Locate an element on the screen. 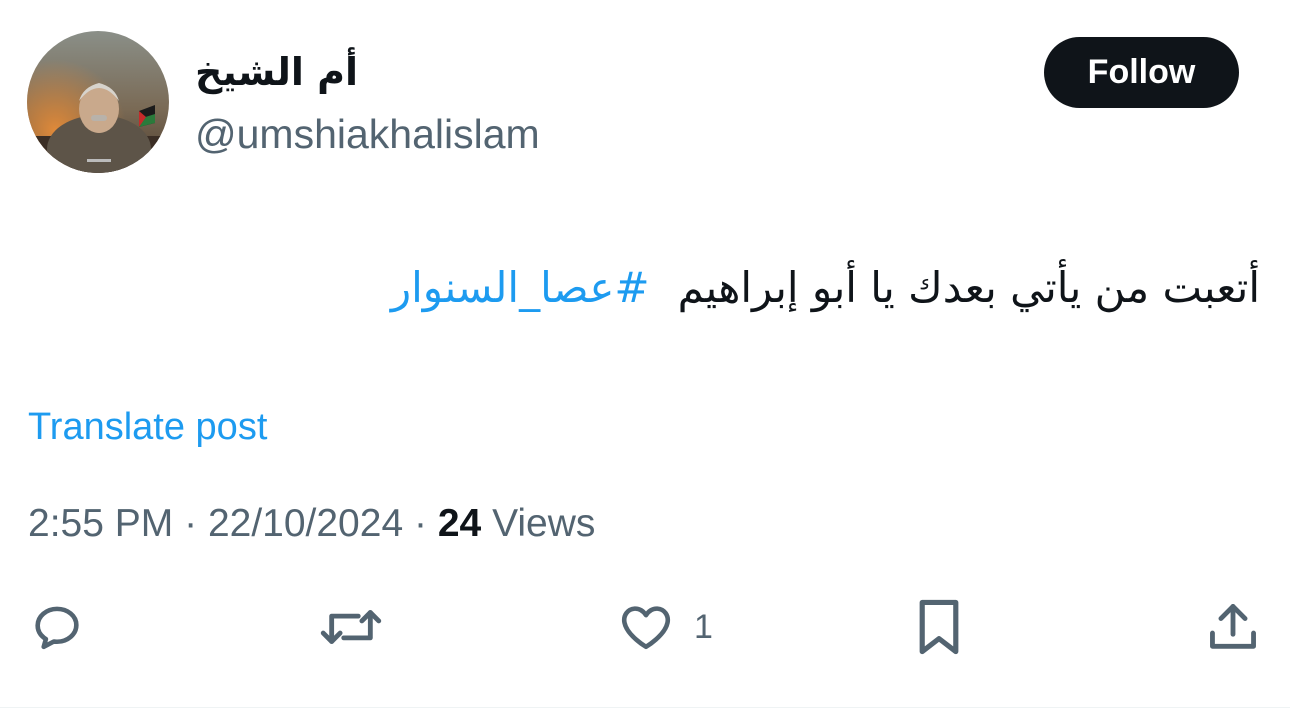 This screenshot has width=1290, height=718. avatar is located at coordinates (98, 102).